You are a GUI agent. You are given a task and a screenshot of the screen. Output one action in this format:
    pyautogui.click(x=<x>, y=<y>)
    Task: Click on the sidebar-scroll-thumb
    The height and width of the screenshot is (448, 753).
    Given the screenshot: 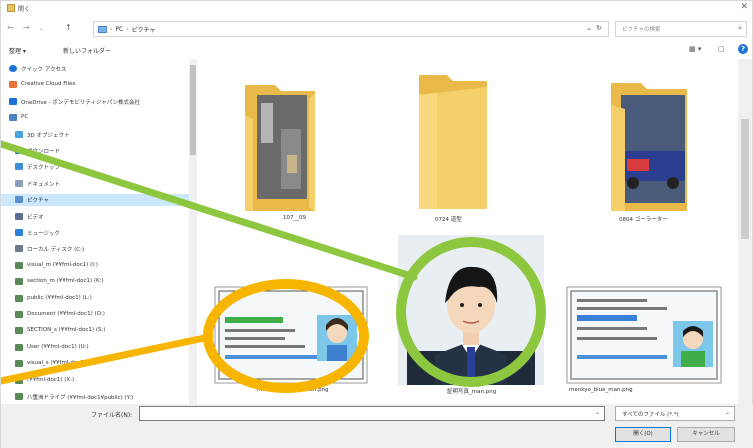 What is the action you would take?
    pyautogui.click(x=193, y=110)
    